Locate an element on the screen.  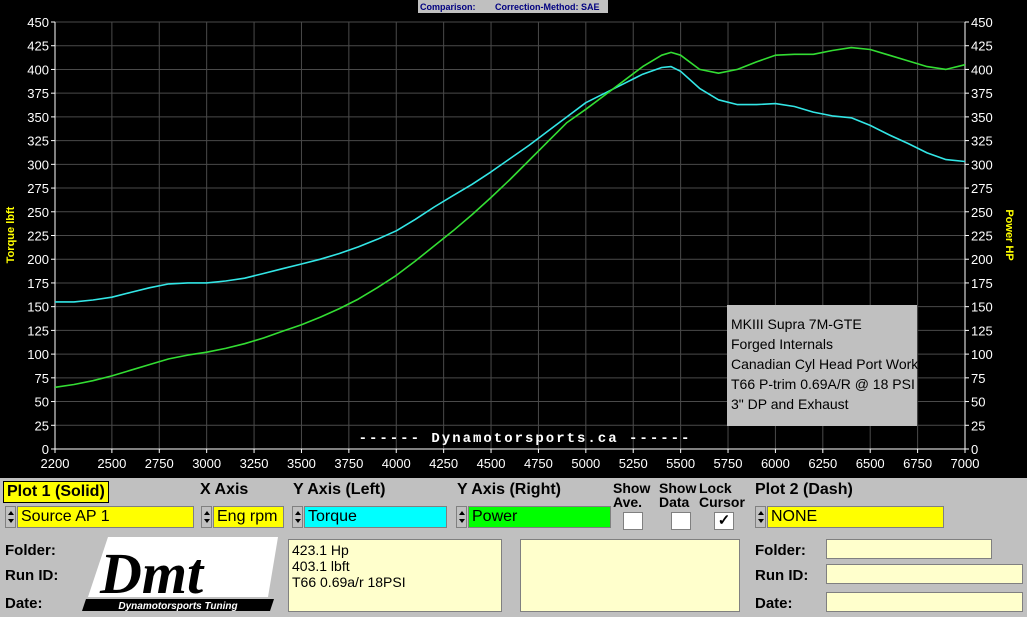
y-right-tick-label: 150 is located at coordinates (982, 307).